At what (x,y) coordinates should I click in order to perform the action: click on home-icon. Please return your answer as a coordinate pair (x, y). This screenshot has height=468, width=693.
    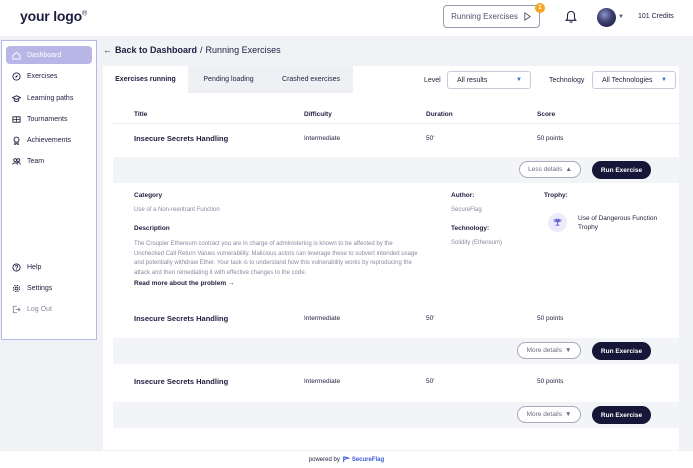
    Looking at the image, I should click on (16, 55).